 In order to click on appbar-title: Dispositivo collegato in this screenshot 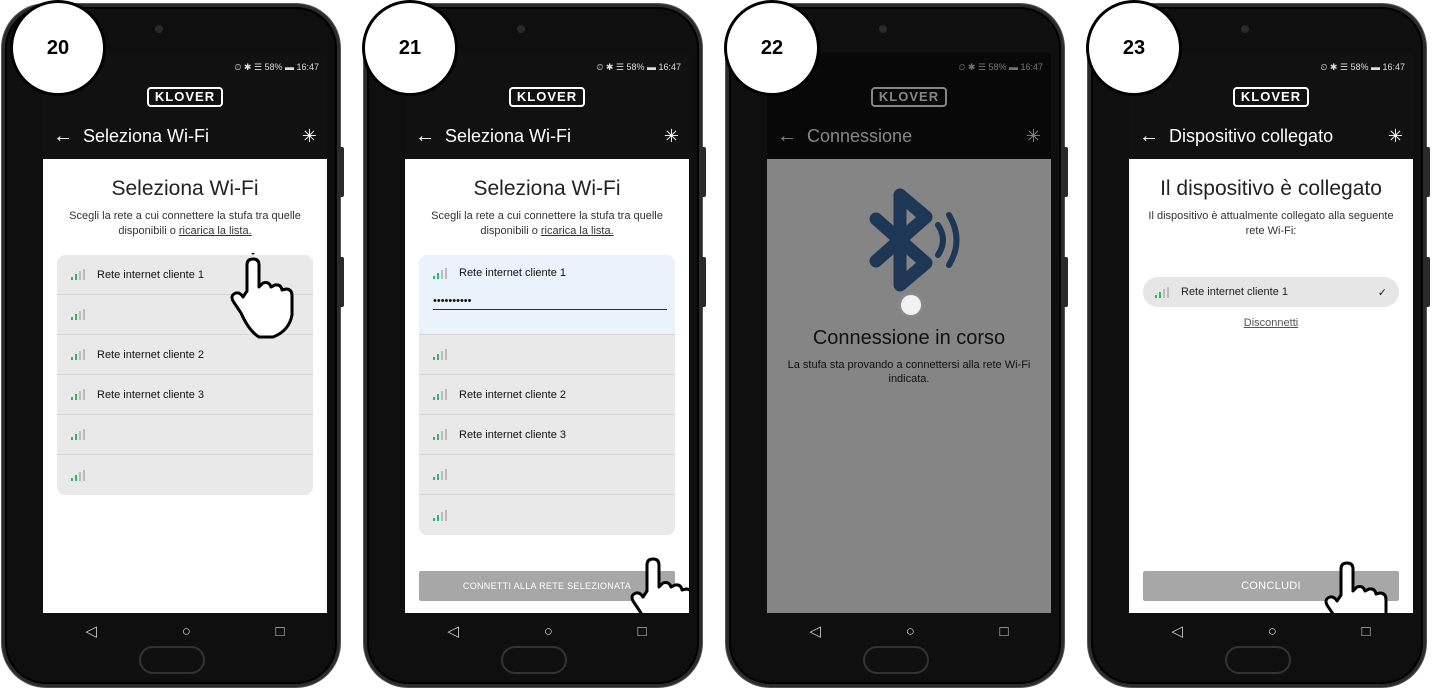, I will do `click(1251, 135)`.